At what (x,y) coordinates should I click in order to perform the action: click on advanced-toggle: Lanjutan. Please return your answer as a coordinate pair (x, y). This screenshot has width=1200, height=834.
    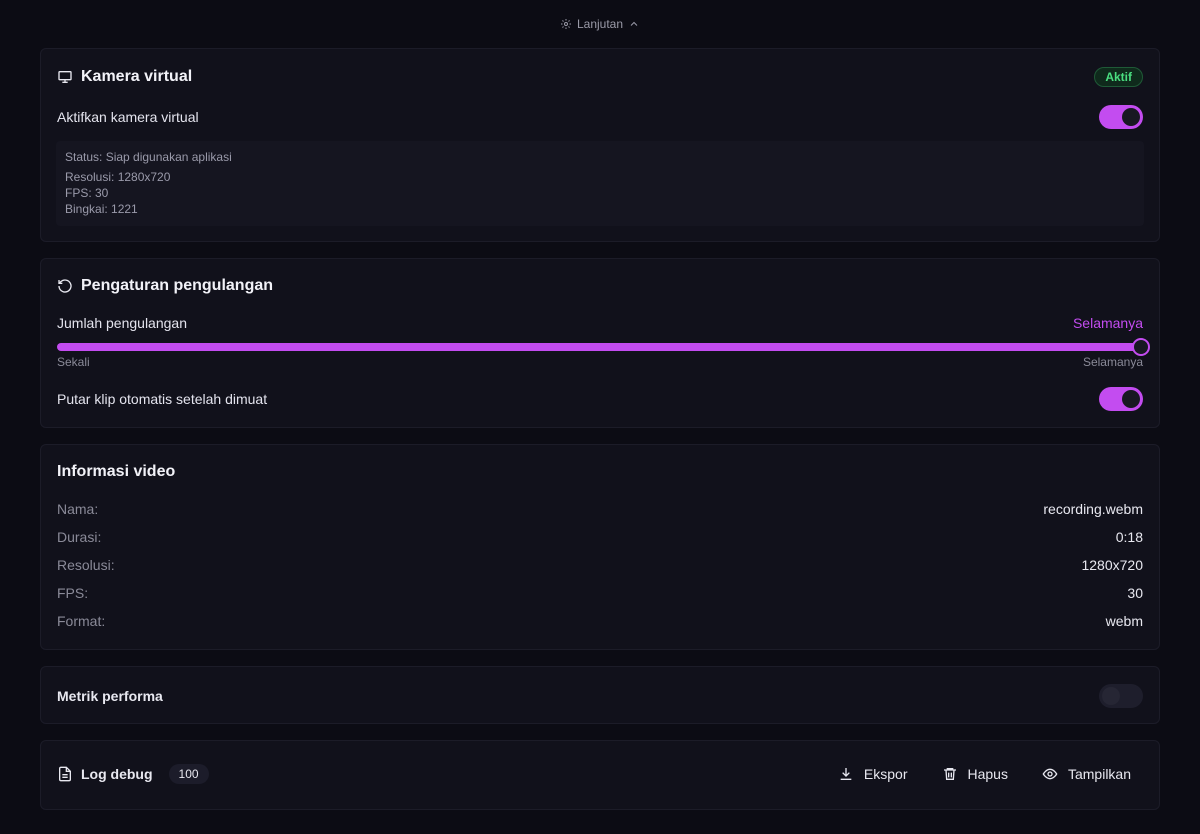
    Looking at the image, I should click on (600, 24).